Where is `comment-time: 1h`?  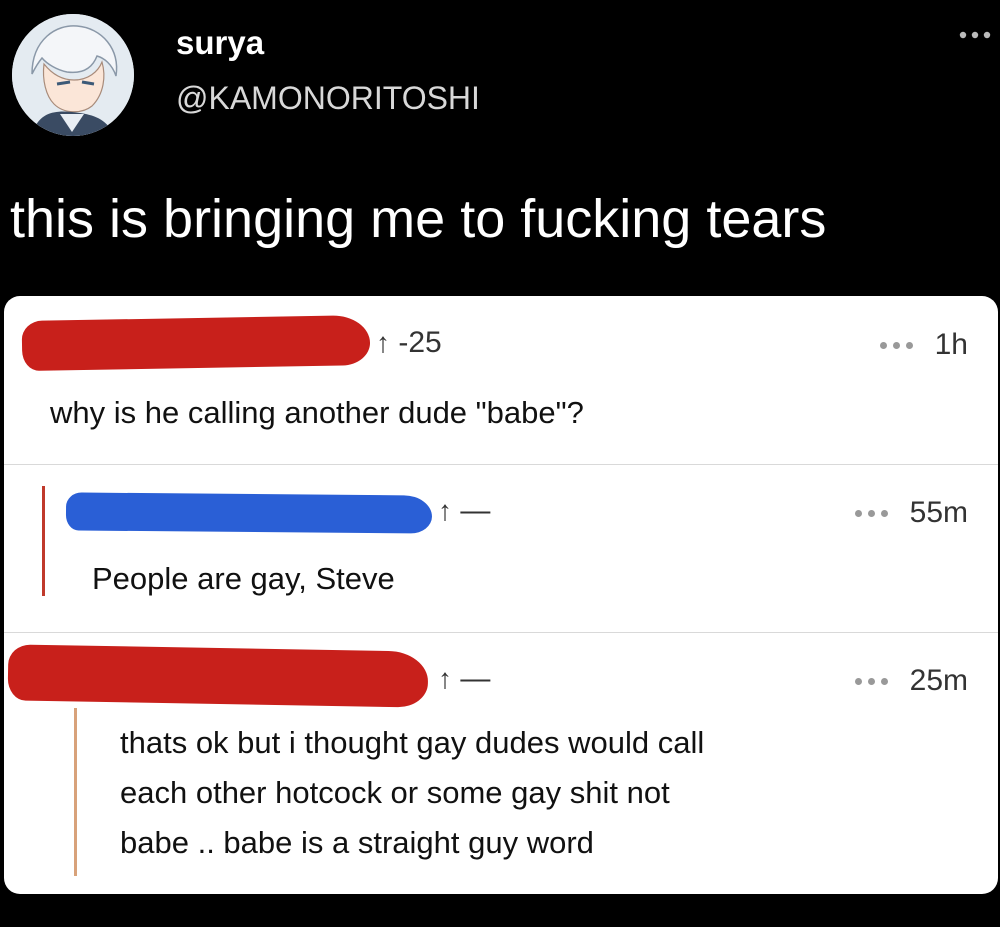 comment-time: 1h is located at coordinates (951, 344).